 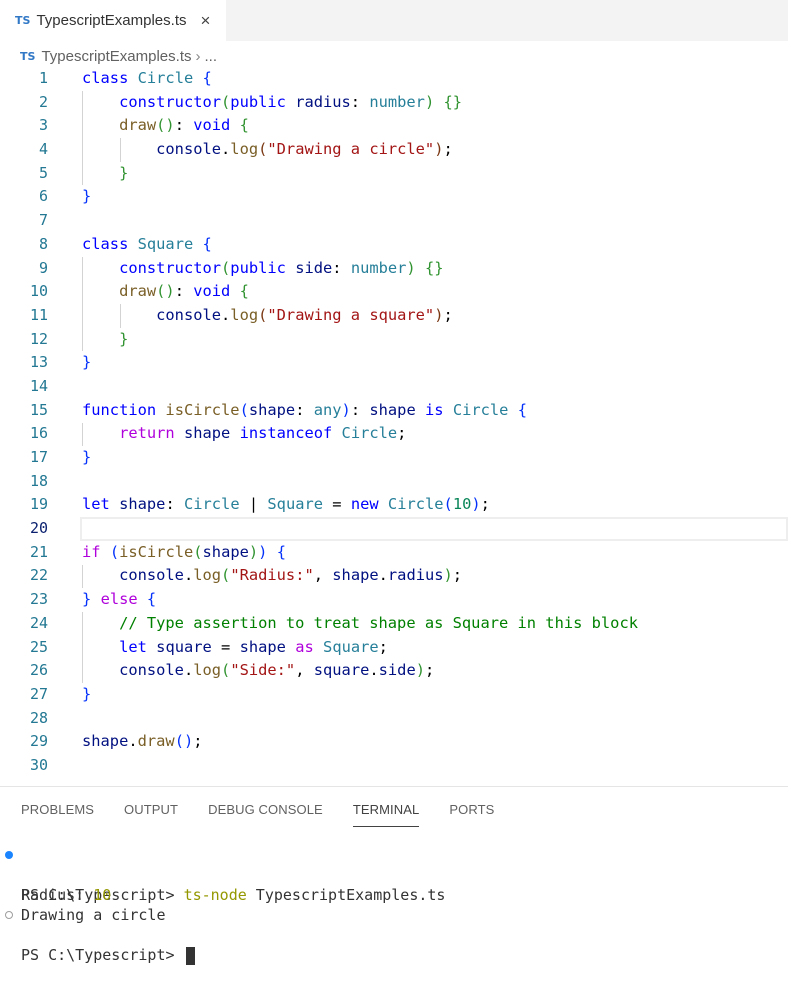 I want to click on code-line: 8 class Square {, so click(x=394, y=245).